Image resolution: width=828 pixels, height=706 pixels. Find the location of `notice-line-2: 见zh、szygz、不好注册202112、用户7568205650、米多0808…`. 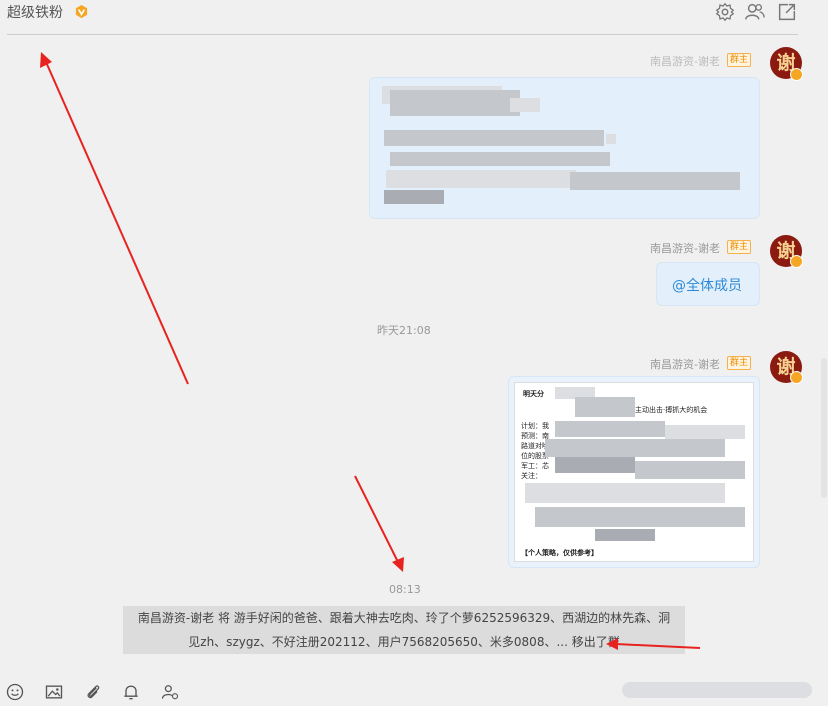

notice-line-2: 见zh、szygz、不好注册202112、用户7568205650、米多0808… is located at coordinates (404, 642).